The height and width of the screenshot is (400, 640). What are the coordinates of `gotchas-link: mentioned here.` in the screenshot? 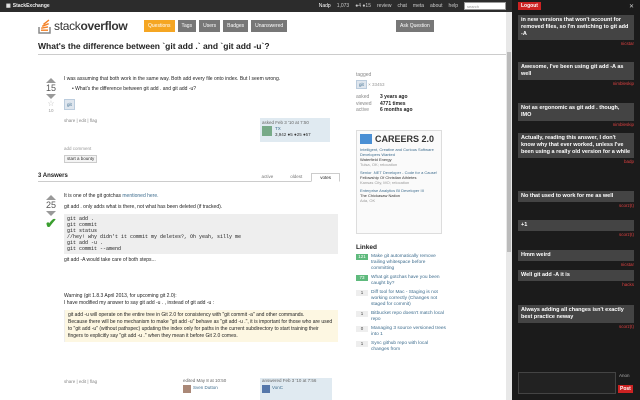 It's located at (140, 196).